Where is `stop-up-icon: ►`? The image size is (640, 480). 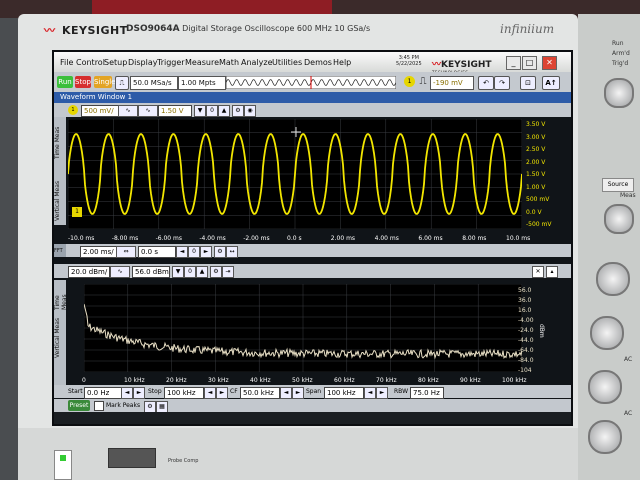 stop-up-icon: ► is located at coordinates (222, 393).